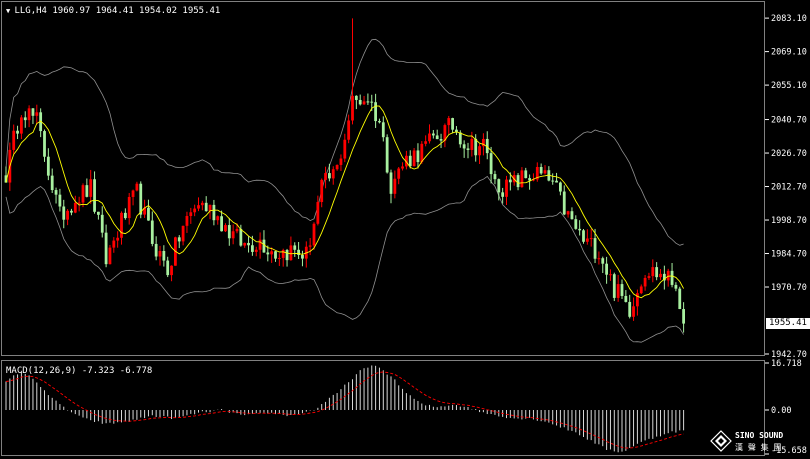 This screenshot has height=459, width=810. What do you see at coordinates (789, 188) in the screenshot?
I see `price-tick-label: 2012.70` at bounding box center [789, 188].